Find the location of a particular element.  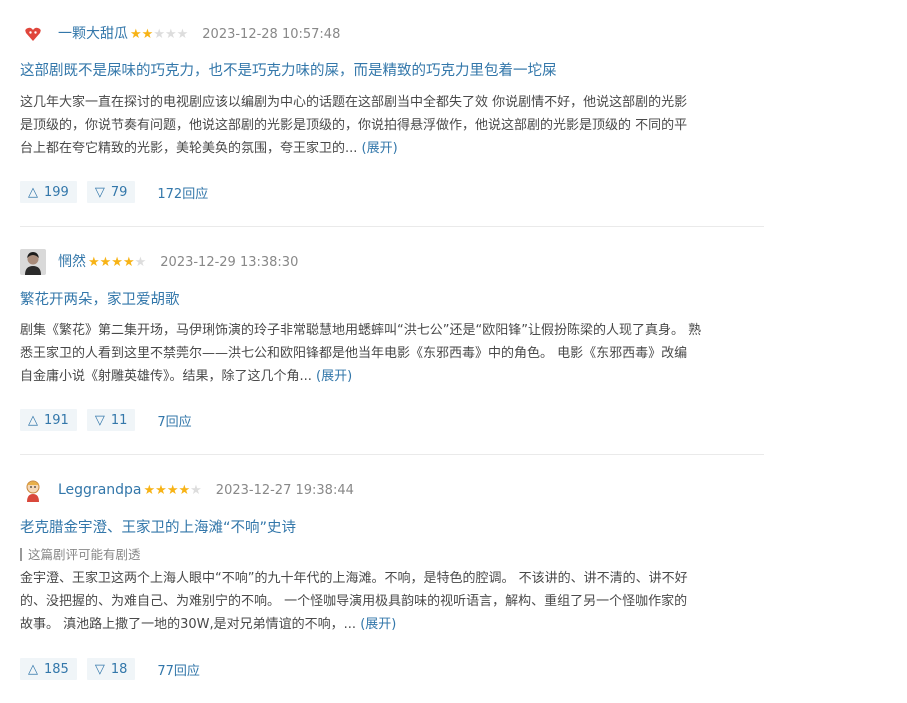

cartoon-avatar-icon is located at coordinates (33, 491).